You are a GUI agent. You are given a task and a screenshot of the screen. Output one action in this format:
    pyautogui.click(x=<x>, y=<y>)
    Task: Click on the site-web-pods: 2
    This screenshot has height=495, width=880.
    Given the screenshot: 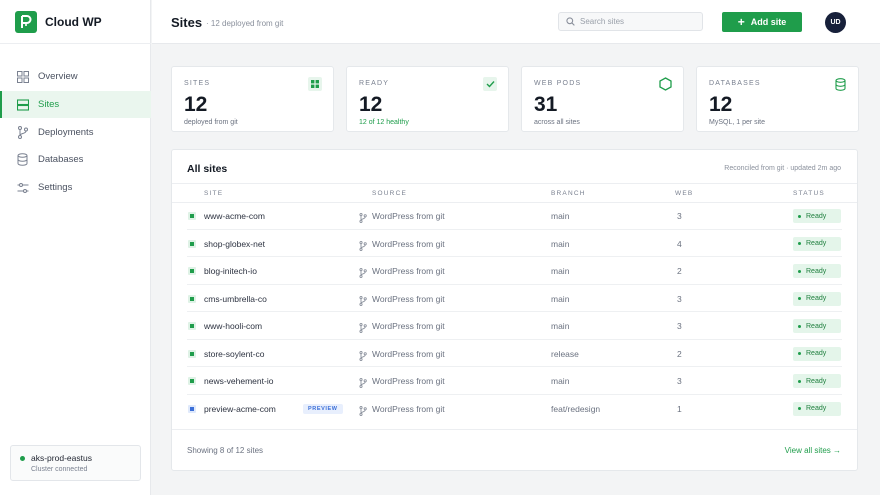 What is the action you would take?
    pyautogui.click(x=679, y=271)
    